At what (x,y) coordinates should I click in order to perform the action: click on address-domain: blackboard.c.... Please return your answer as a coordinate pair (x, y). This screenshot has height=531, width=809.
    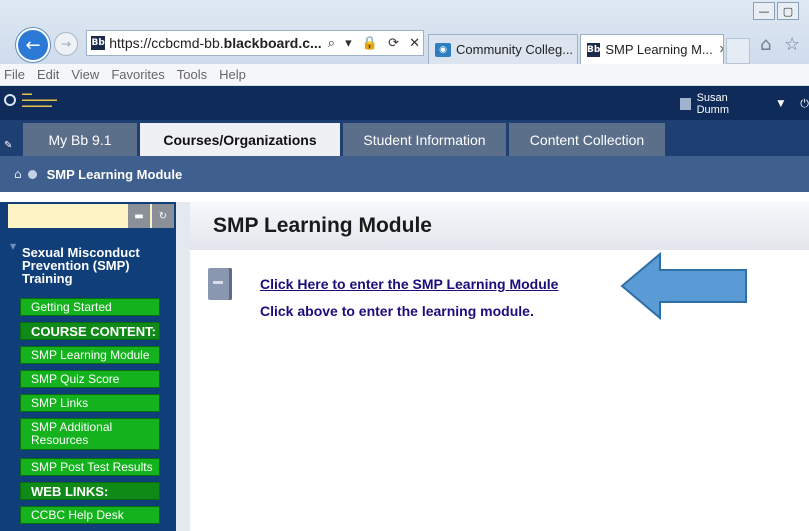
    Looking at the image, I should click on (272, 43).